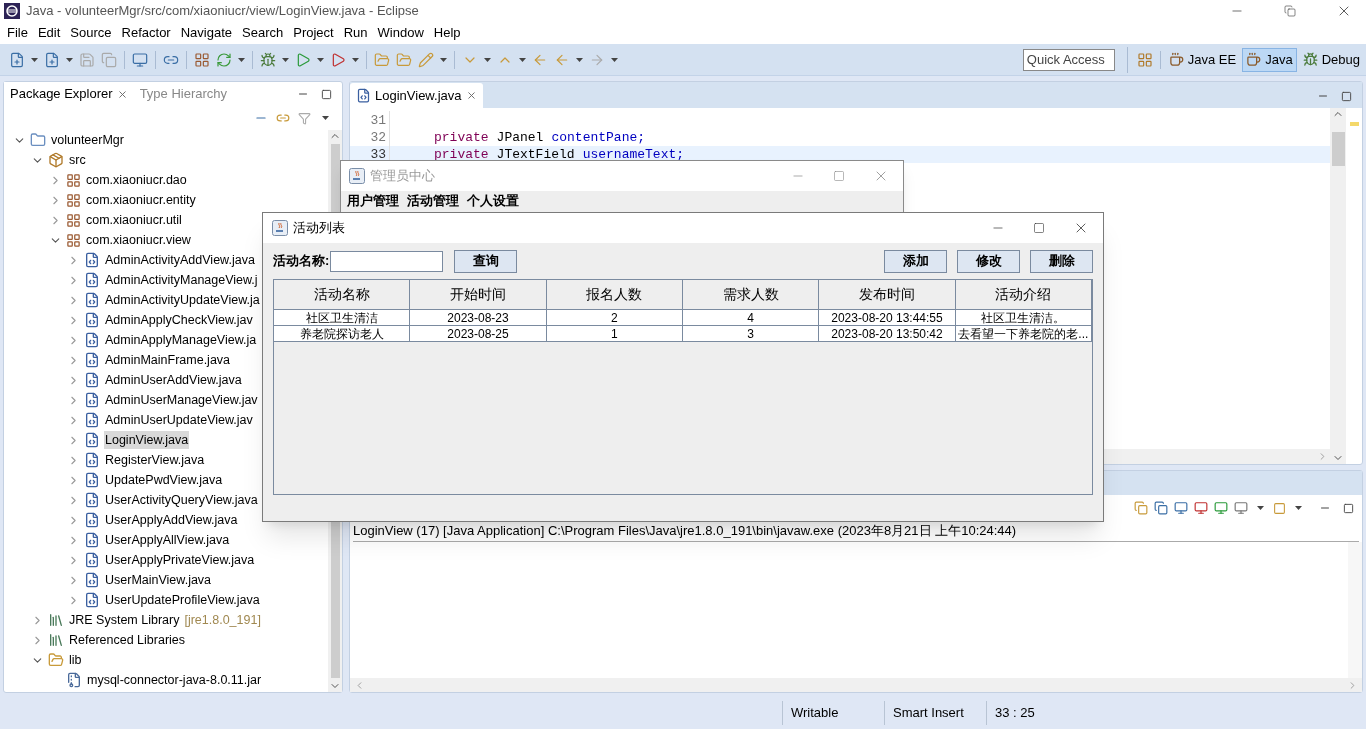 Image resolution: width=1366 pixels, height=729 pixels. I want to click on tree-item: UserApplyAllView.java, so click(167, 540).